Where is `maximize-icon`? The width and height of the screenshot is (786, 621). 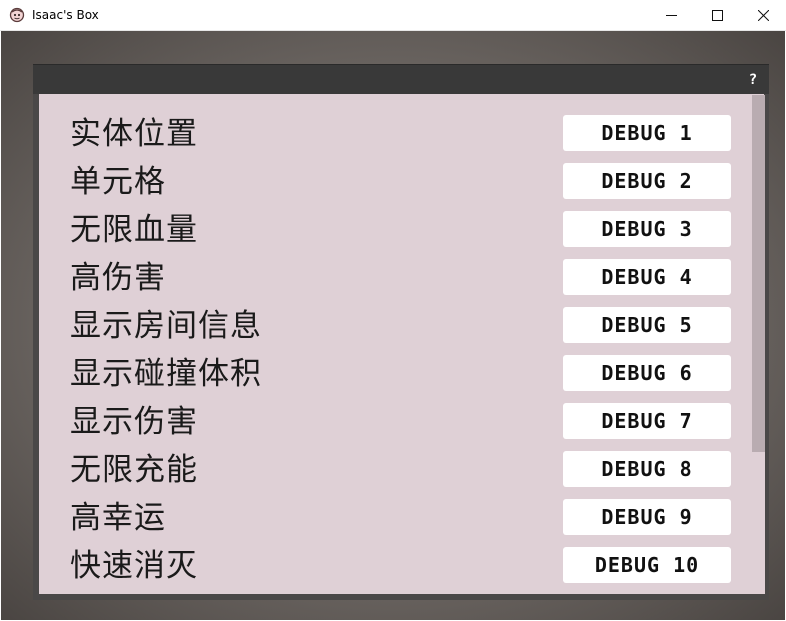
maximize-icon is located at coordinates (717, 15).